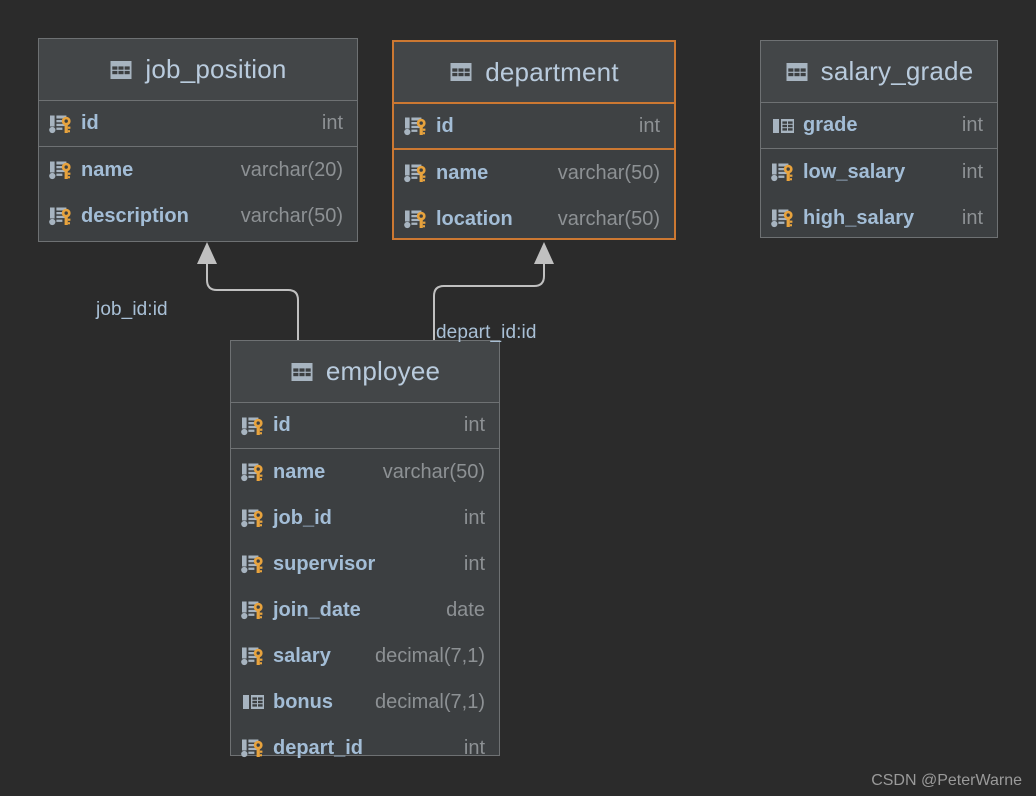 The image size is (1036, 796). I want to click on column-row-employee-supervisor: supervisor int, so click(365, 564).